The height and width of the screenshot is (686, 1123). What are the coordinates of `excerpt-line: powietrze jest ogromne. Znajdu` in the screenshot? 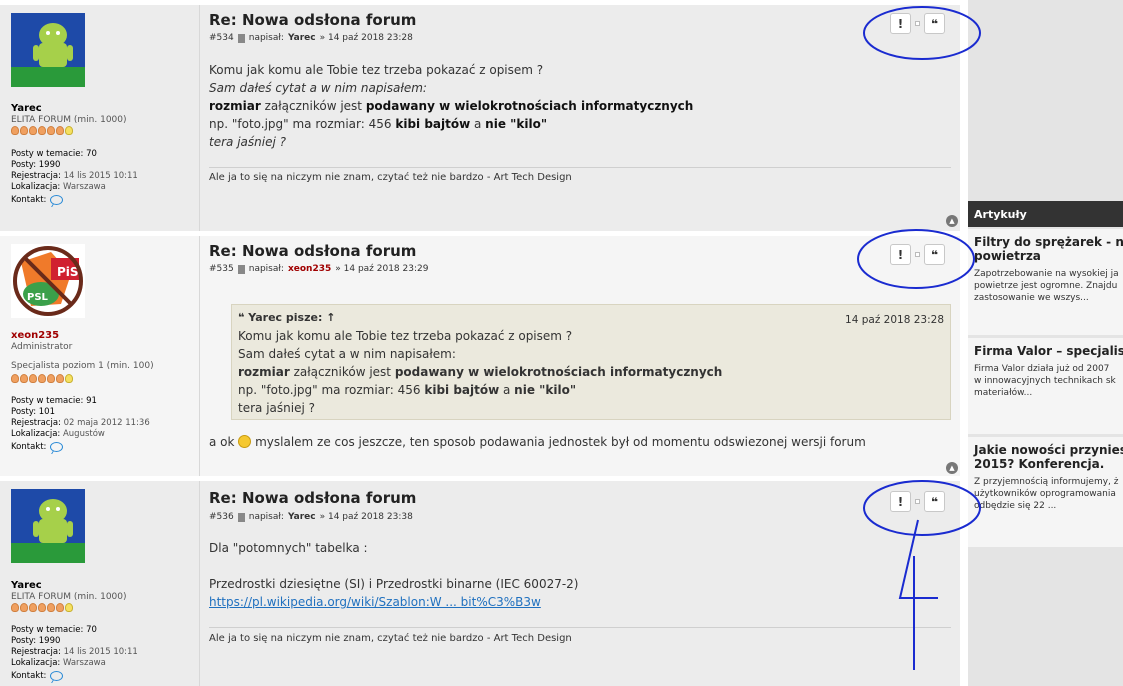 It's located at (1046, 286).